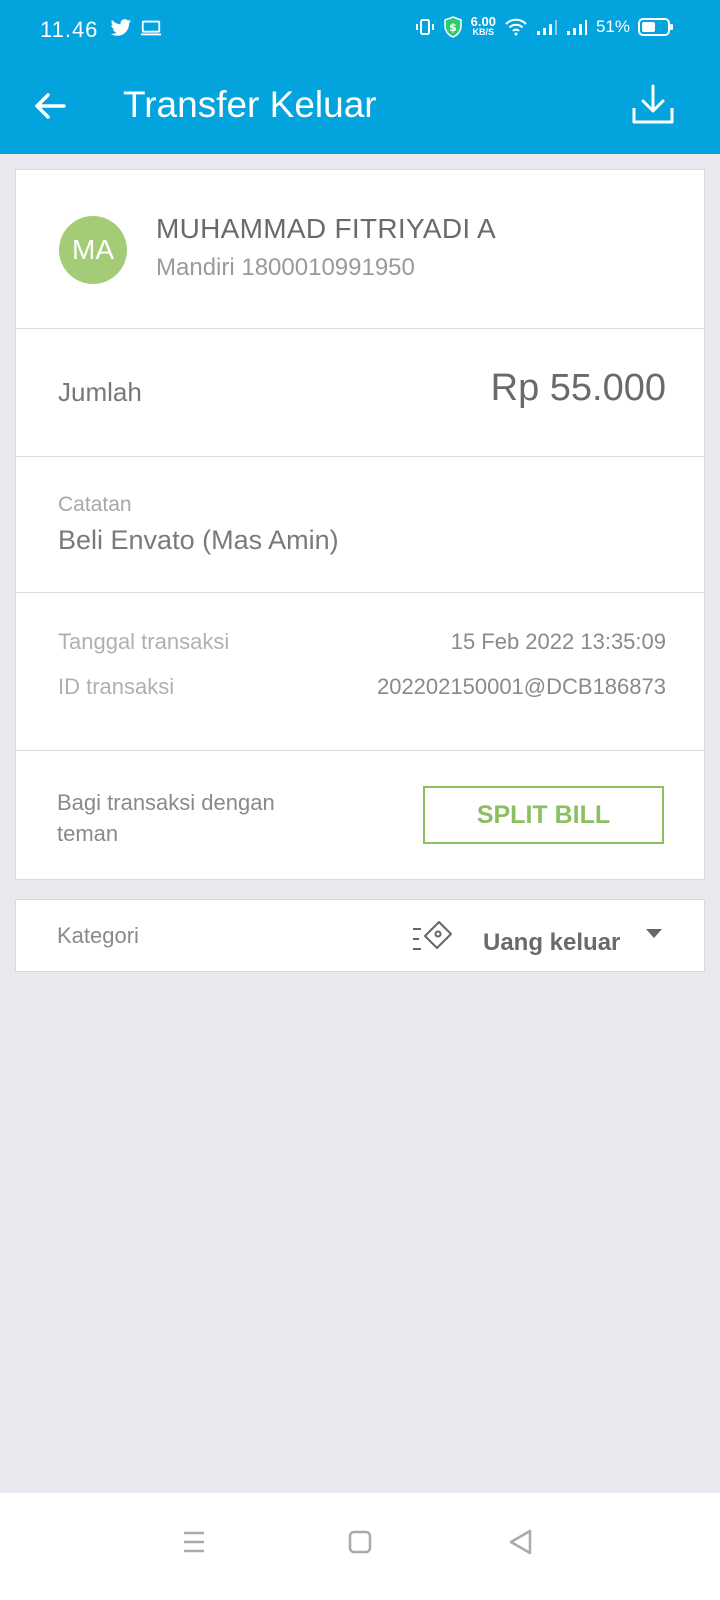  Describe the element at coordinates (100, 392) in the screenshot. I see `amount-label: Jumlah` at that location.